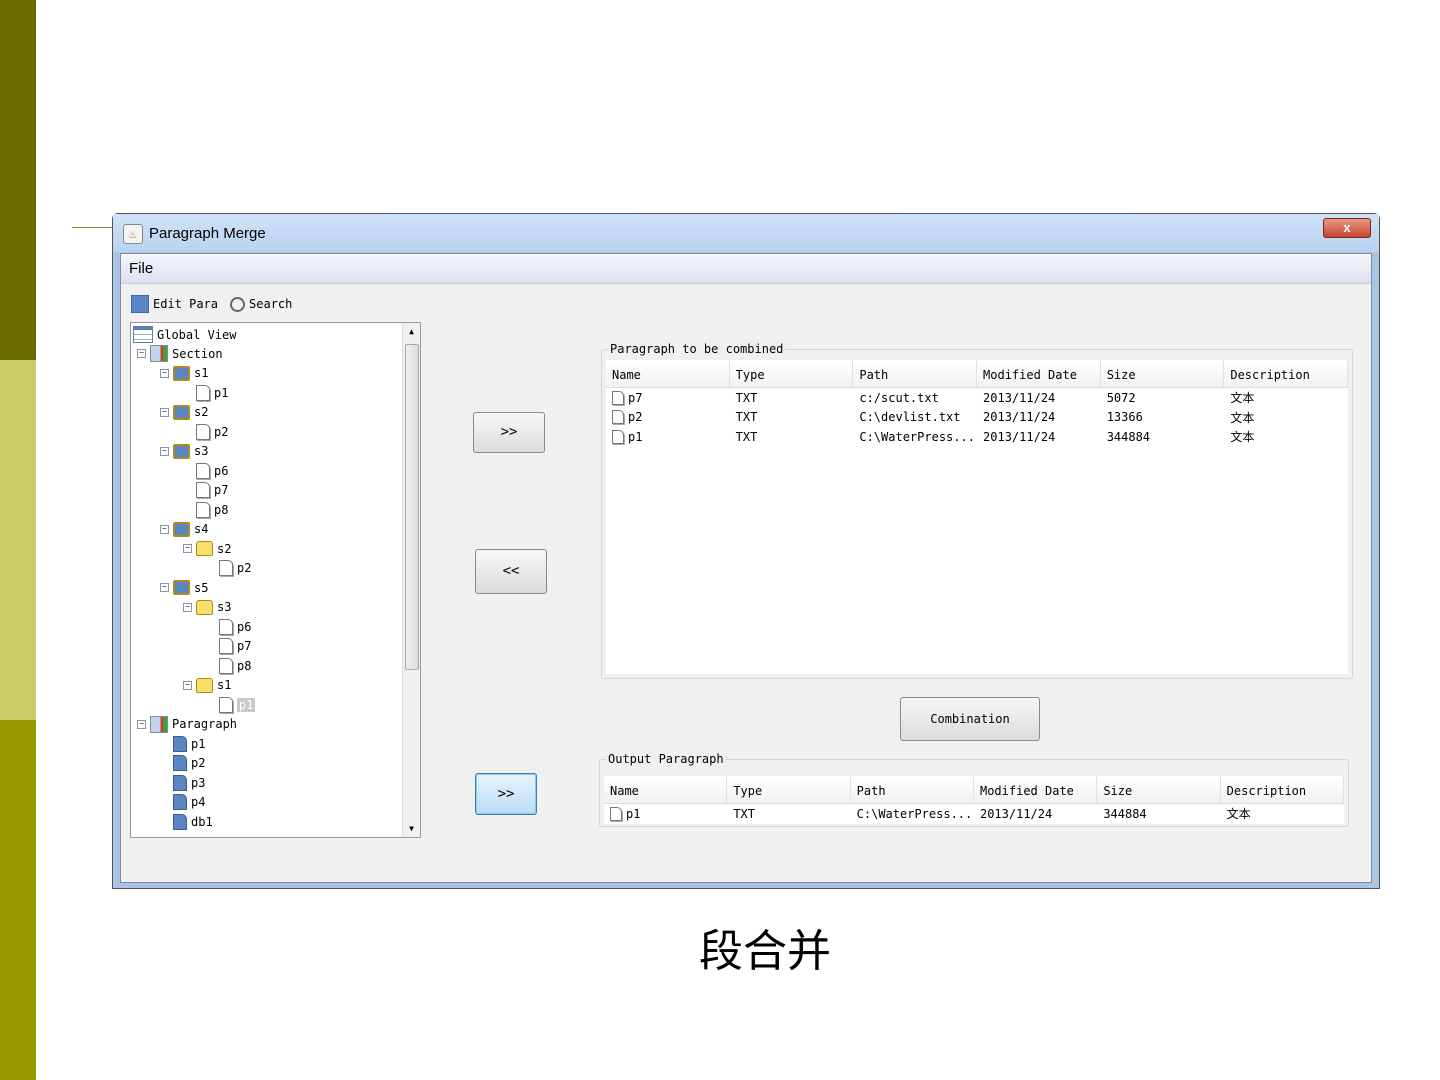  I want to click on combination-button: Combination, so click(970, 719).